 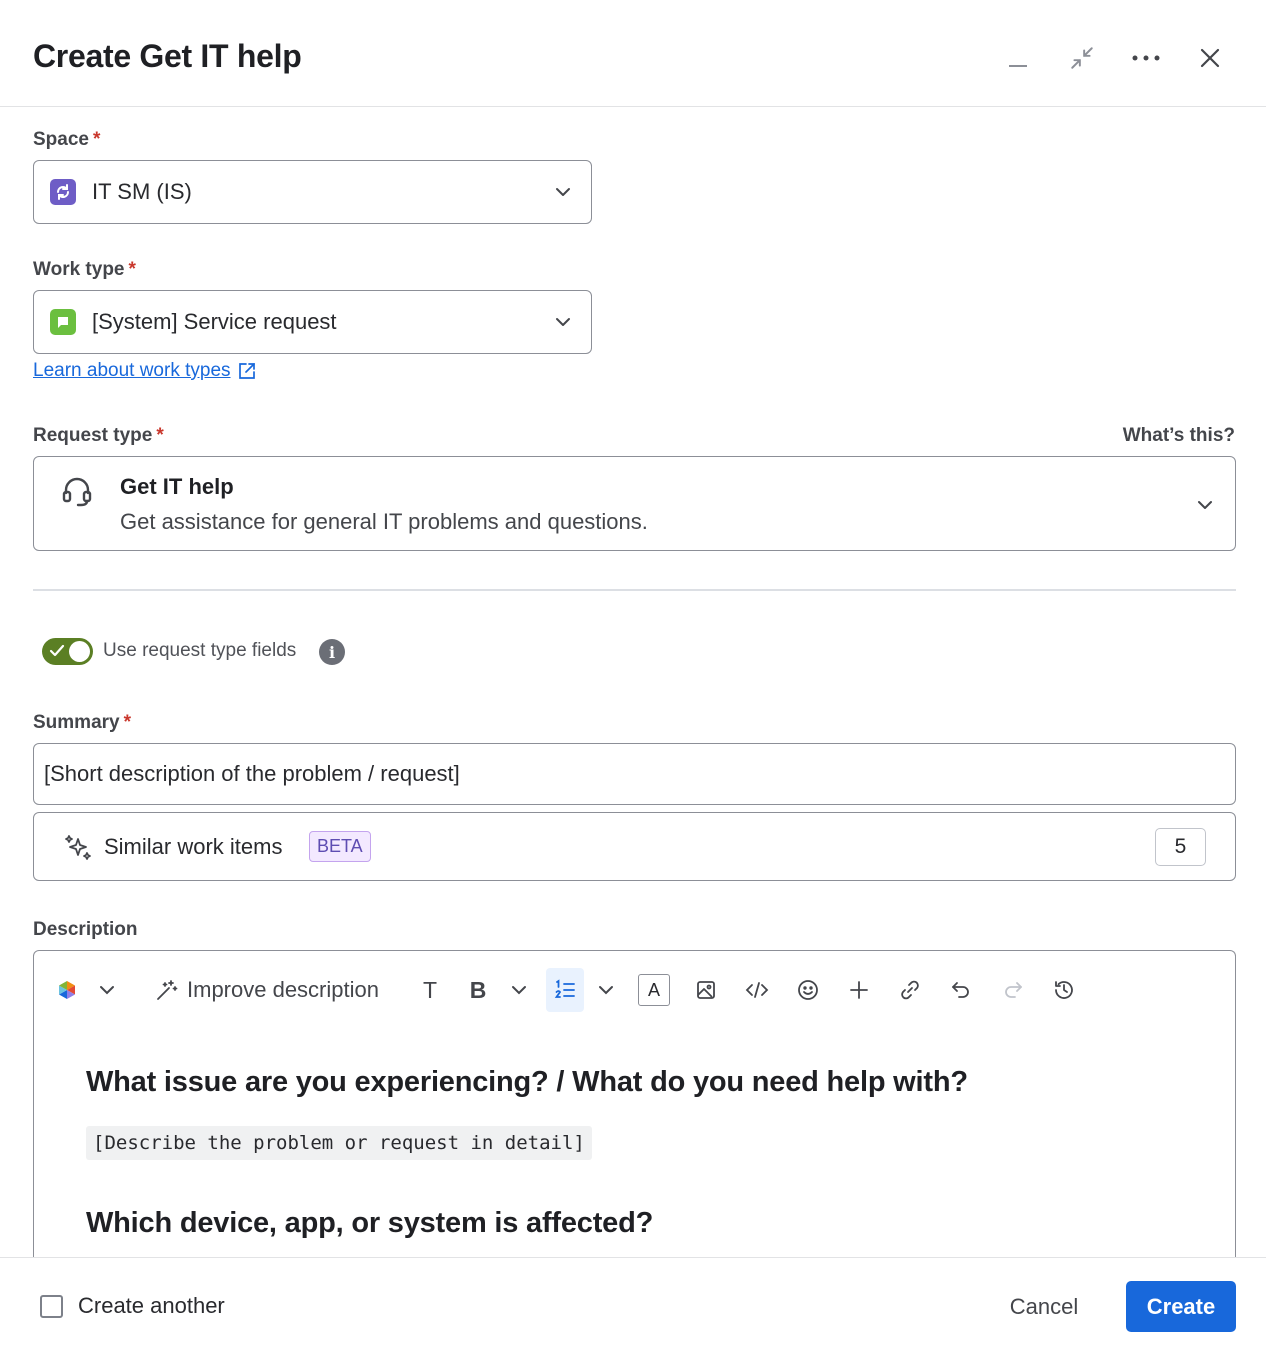 I want to click on improve-description-button: Improve description, so click(x=267, y=990).